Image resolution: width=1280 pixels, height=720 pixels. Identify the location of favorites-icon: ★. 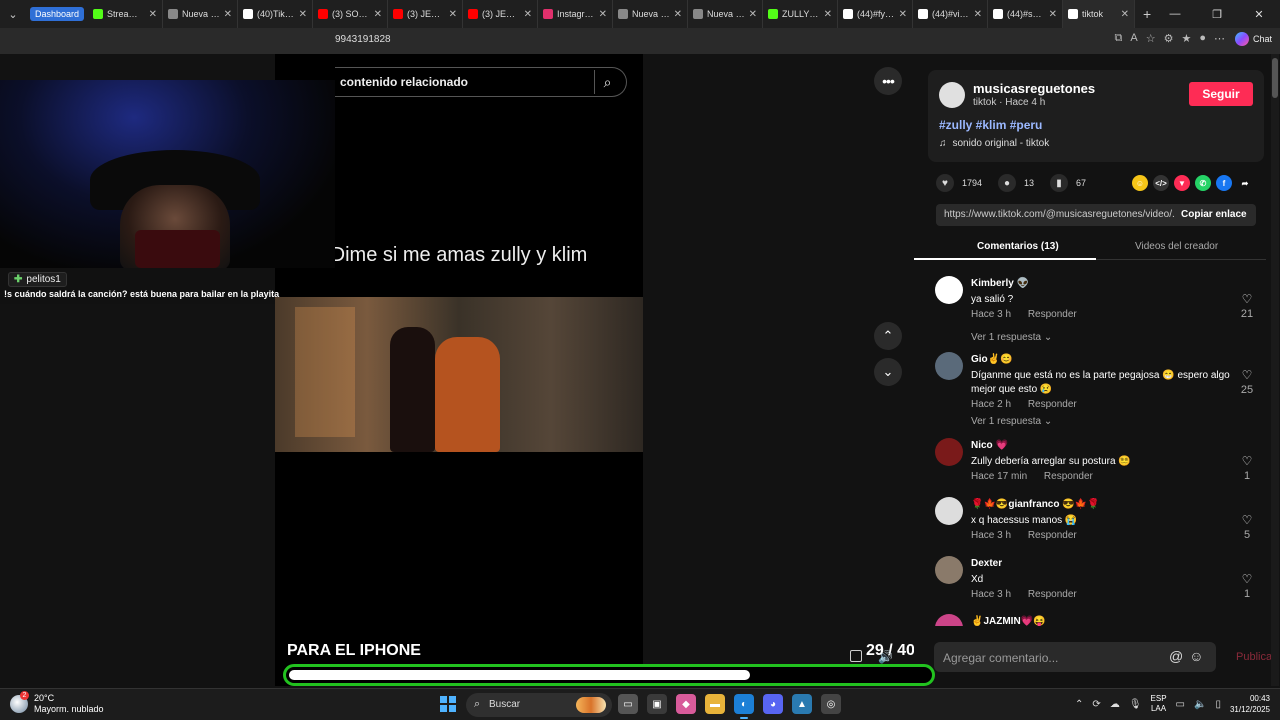
(1186, 38).